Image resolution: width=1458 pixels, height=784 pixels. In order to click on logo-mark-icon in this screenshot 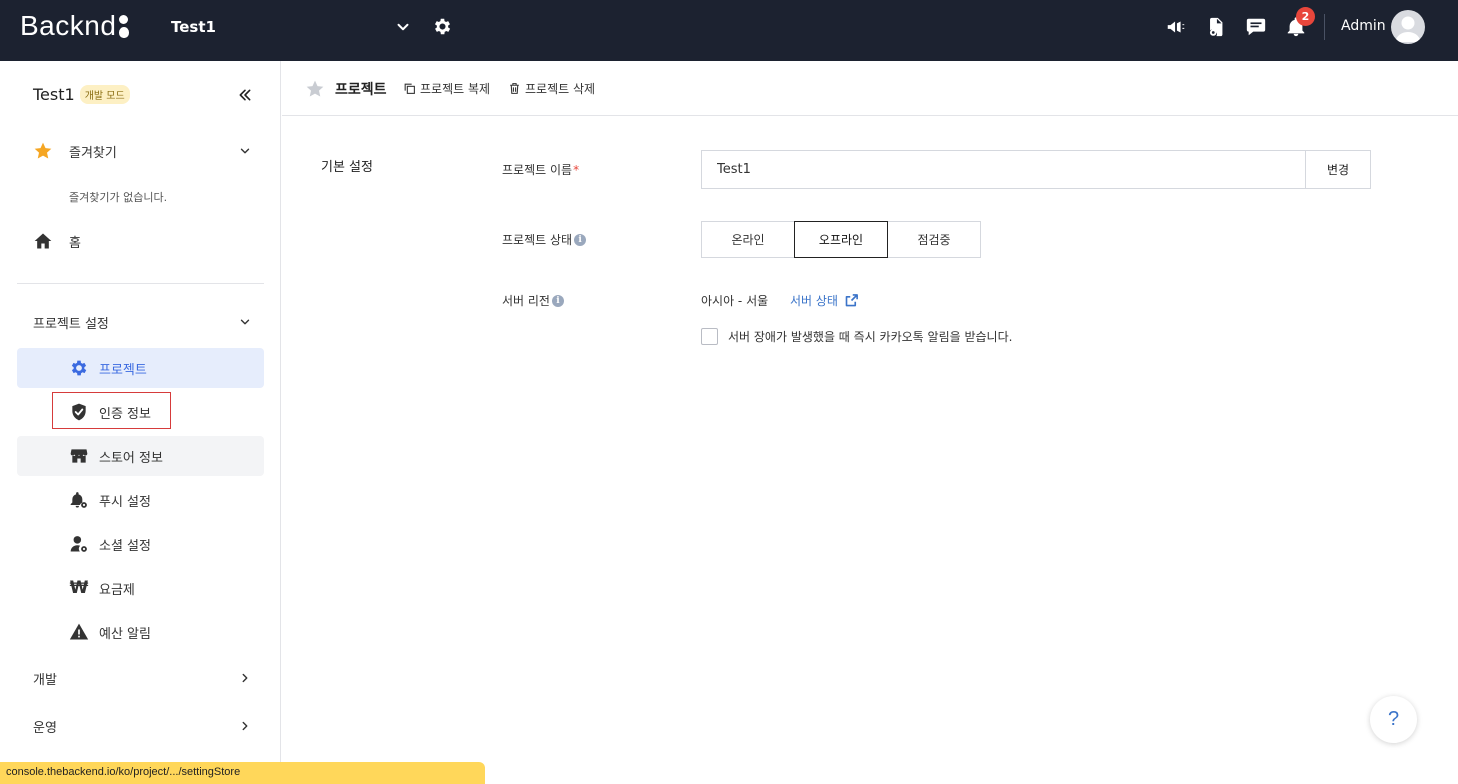, I will do `click(124, 26)`.